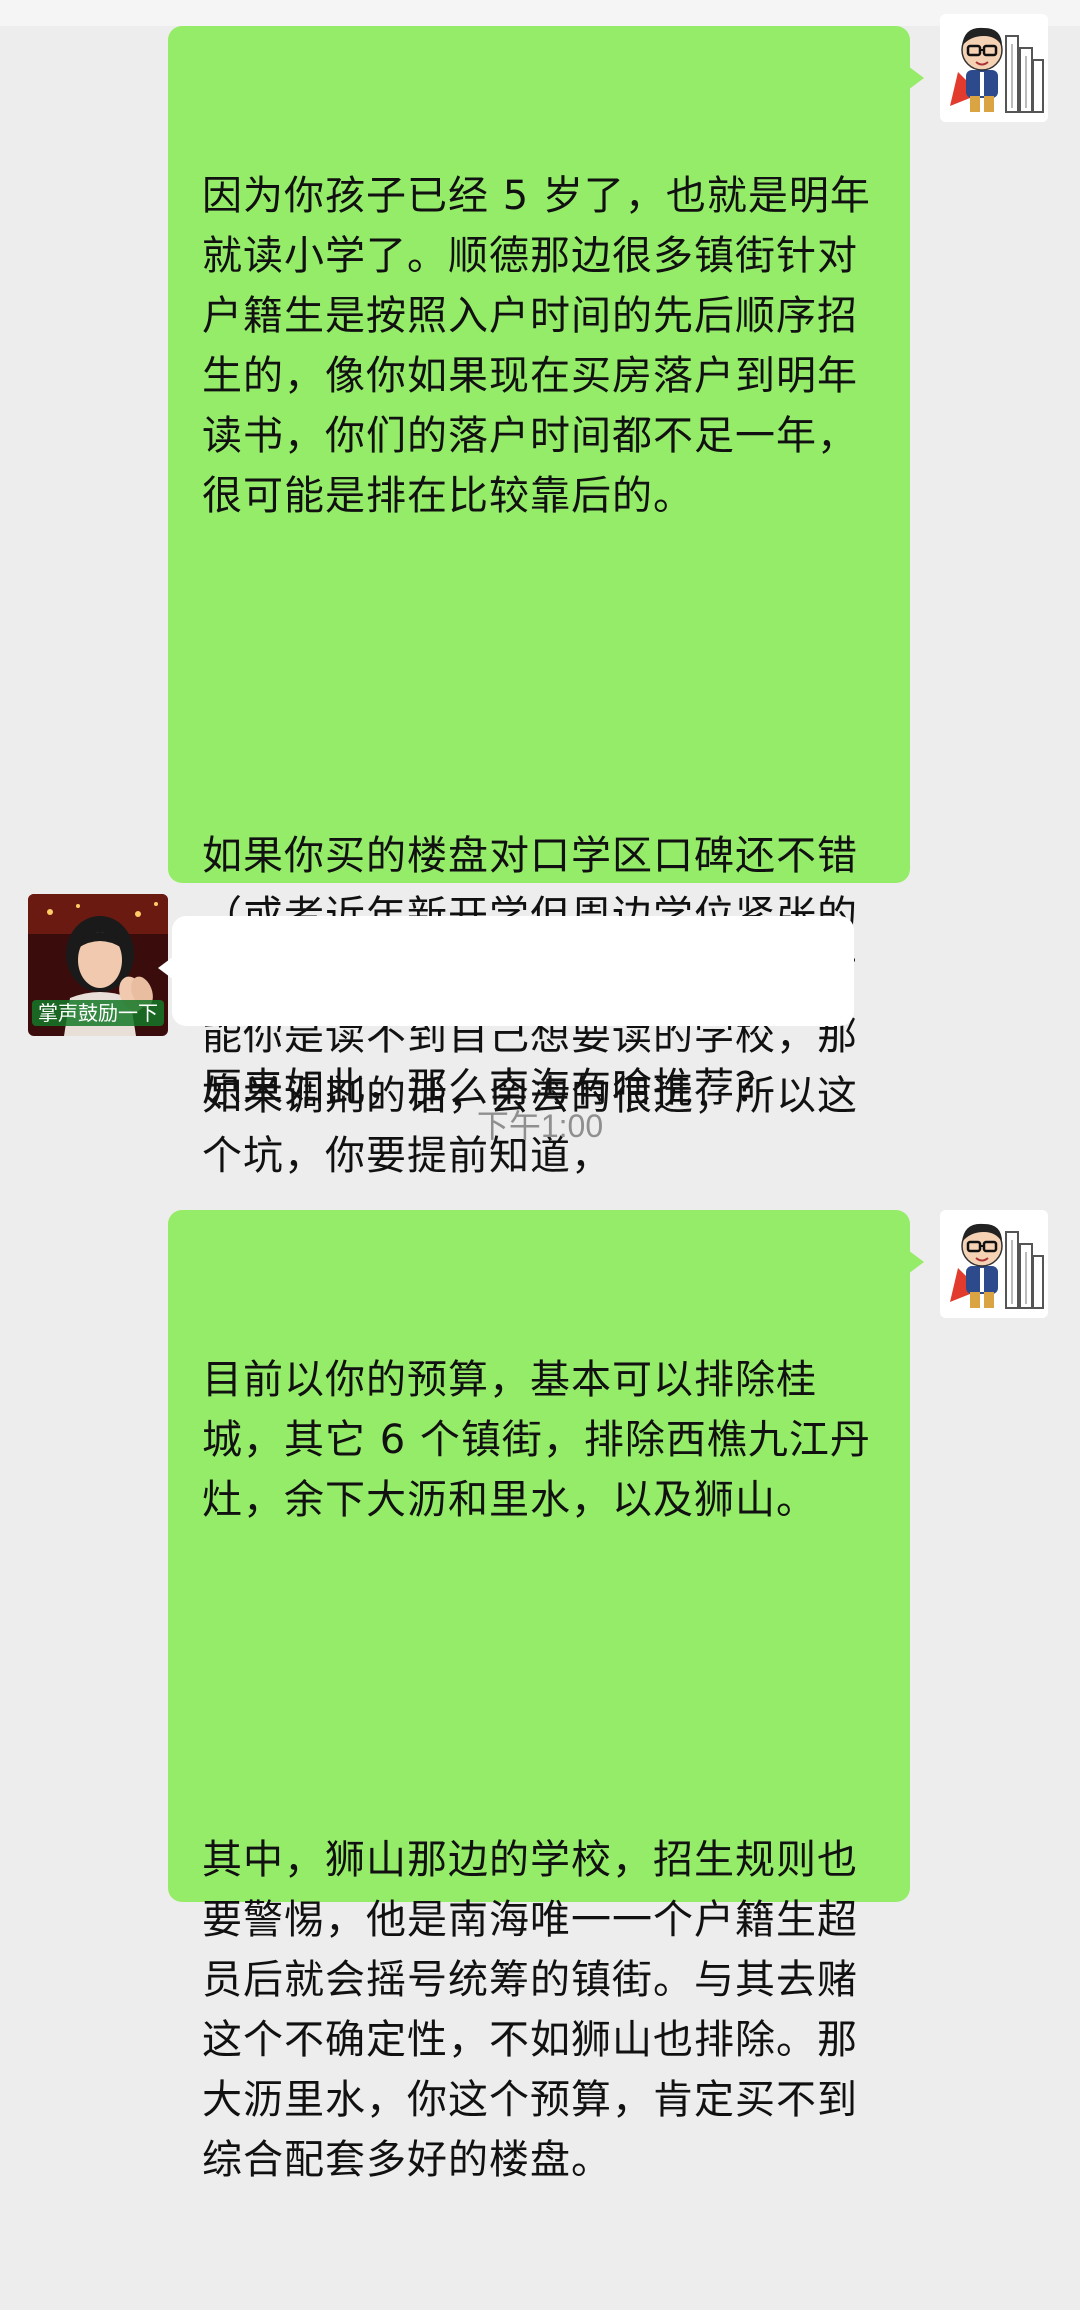 Image resolution: width=1080 pixels, height=2310 pixels. What do you see at coordinates (540, 13) in the screenshot?
I see `top-divider` at bounding box center [540, 13].